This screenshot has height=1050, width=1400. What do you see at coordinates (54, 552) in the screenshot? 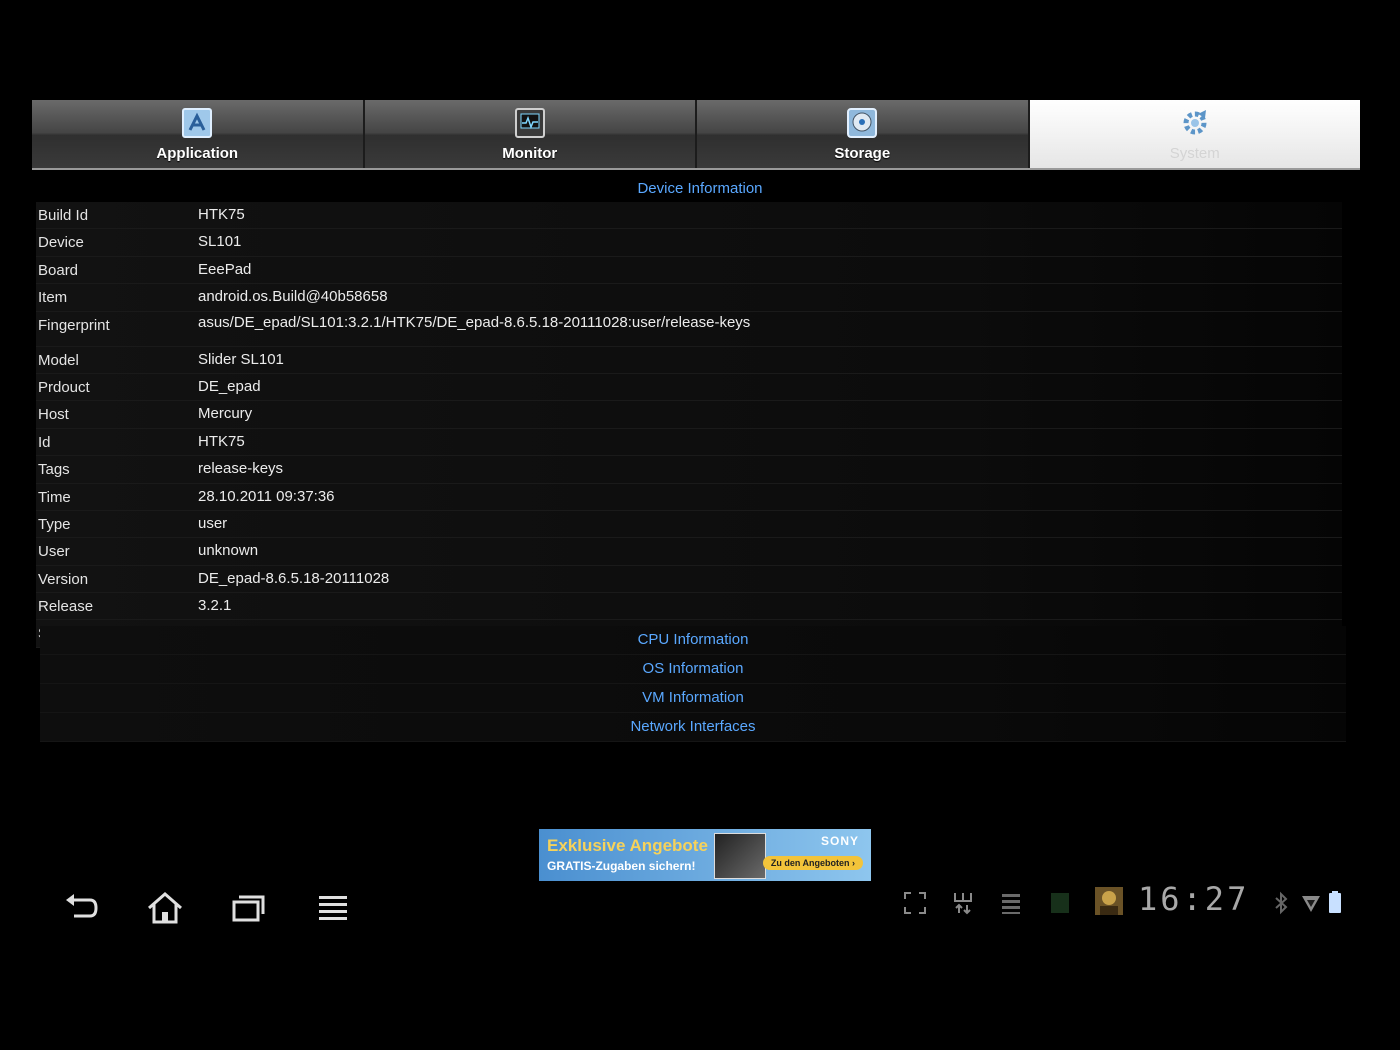
I see `row-key: User` at bounding box center [54, 552].